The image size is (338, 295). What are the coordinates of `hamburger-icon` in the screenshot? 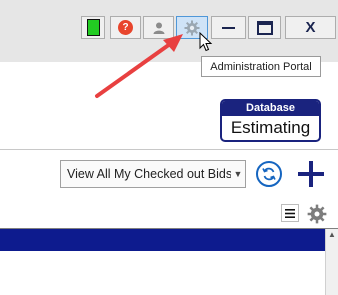 It's located at (290, 213).